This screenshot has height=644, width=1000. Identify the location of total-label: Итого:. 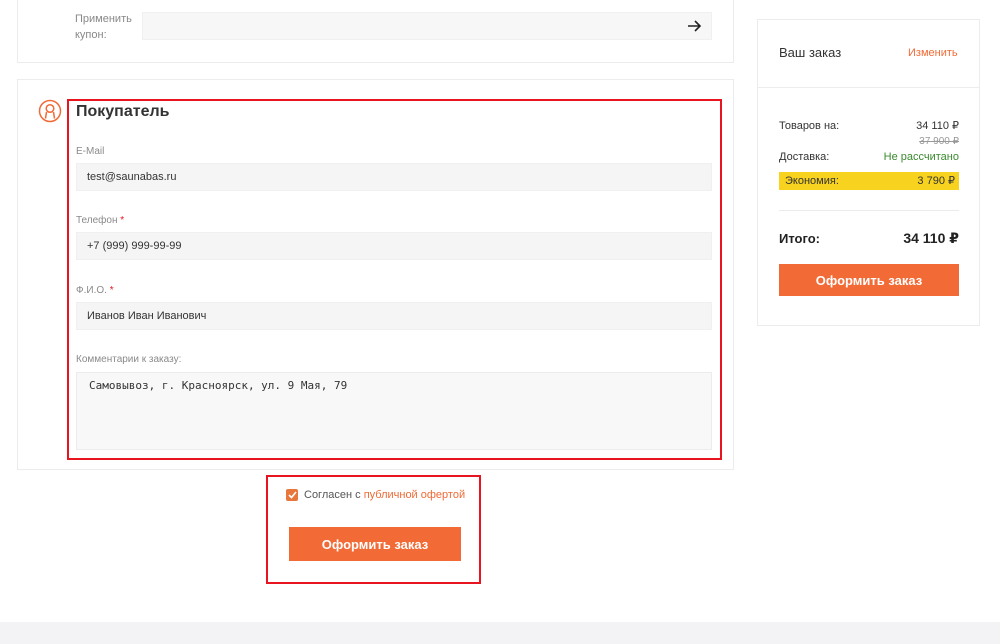
(799, 238).